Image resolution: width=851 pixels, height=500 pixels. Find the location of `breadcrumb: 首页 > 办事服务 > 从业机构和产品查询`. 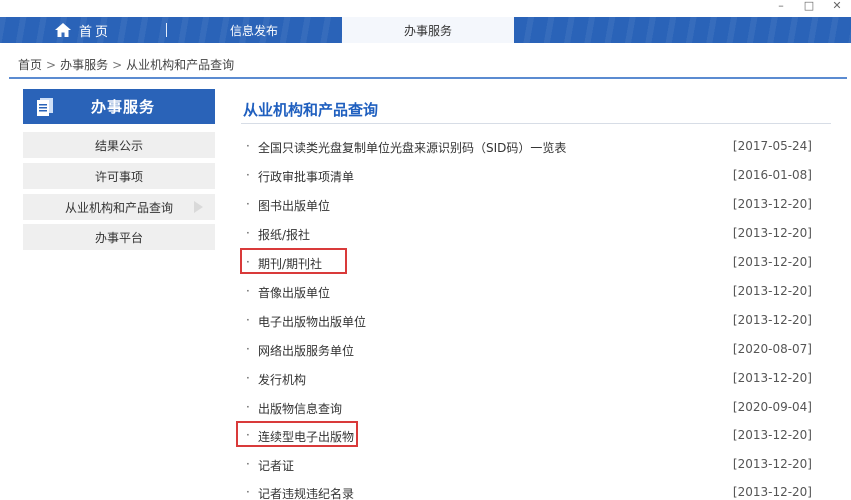

breadcrumb: 首页 > 办事服务 > 从业机构和产品查询 is located at coordinates (128, 64).